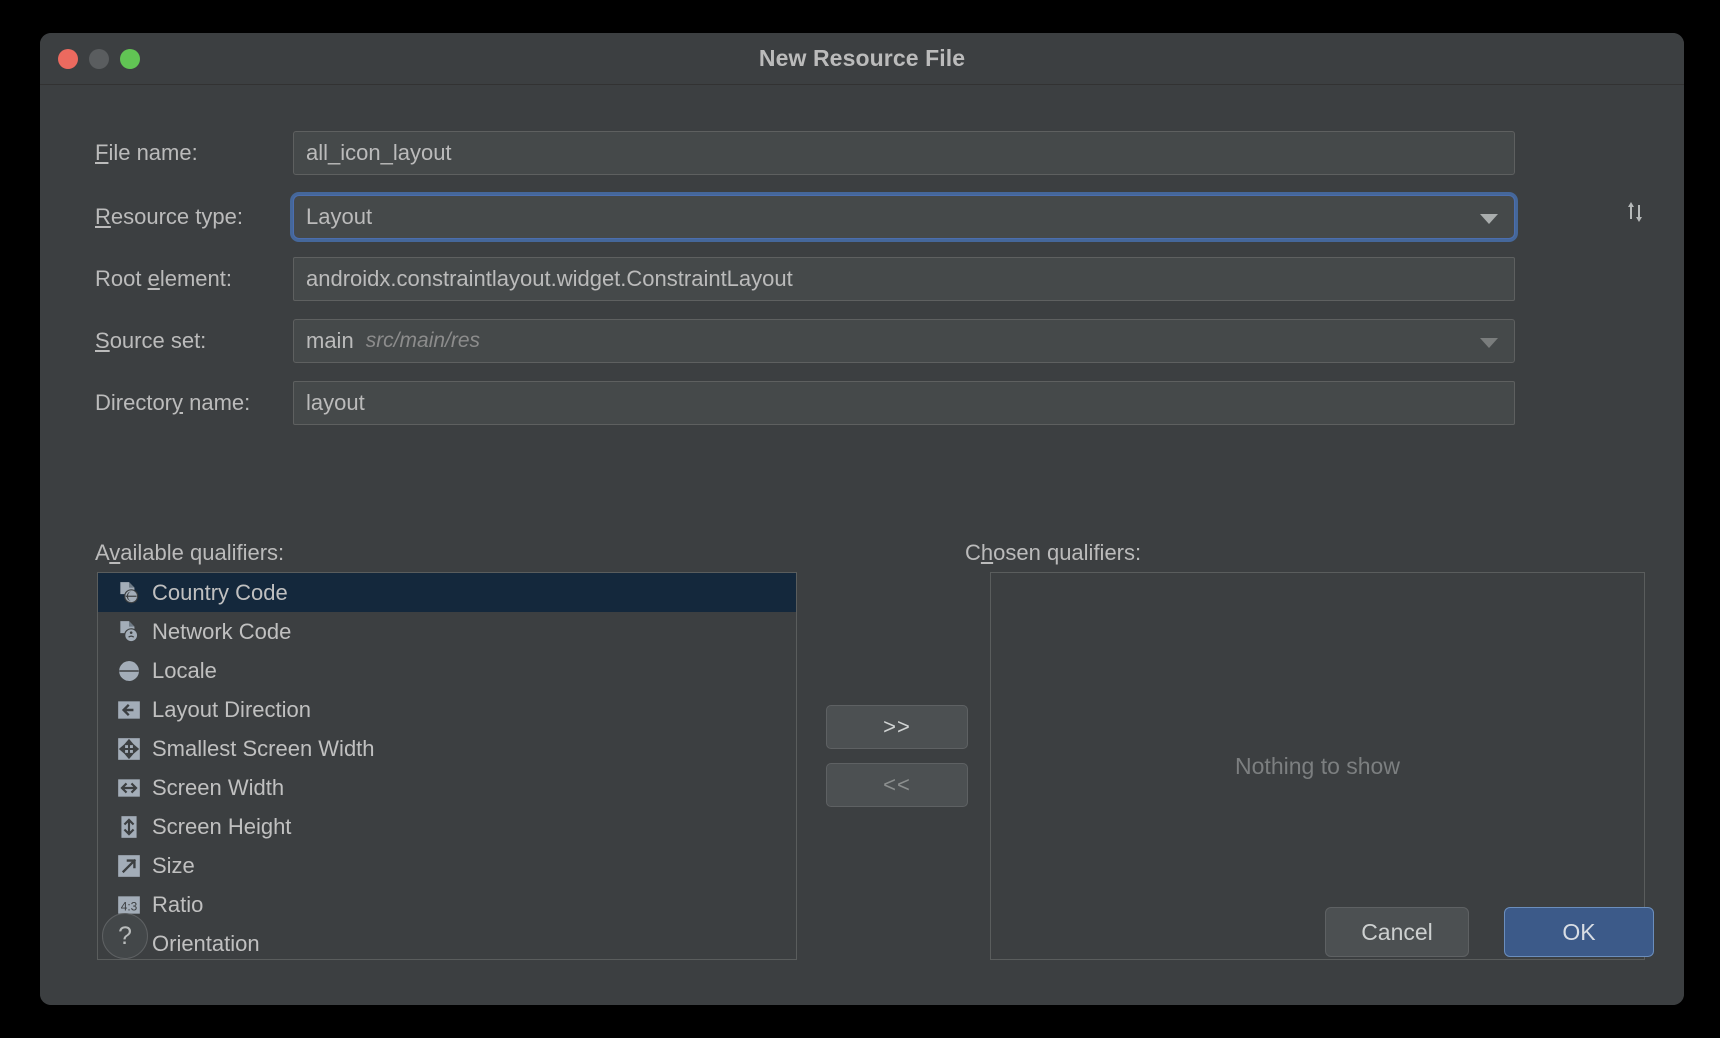  I want to click on directory-name-value: layout, so click(335, 402).